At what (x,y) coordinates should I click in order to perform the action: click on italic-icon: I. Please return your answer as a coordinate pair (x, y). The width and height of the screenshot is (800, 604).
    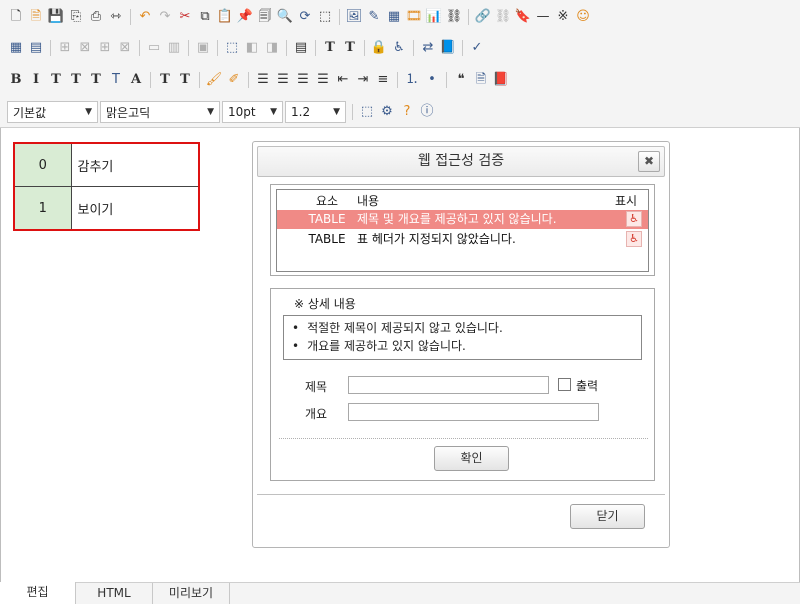
    Looking at the image, I should click on (36, 80).